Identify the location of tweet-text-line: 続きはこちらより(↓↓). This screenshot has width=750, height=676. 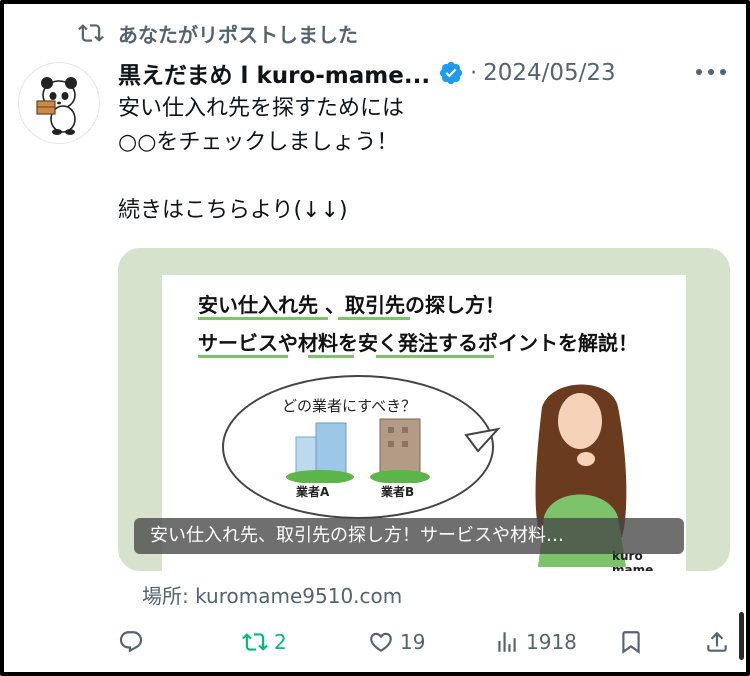
(233, 210).